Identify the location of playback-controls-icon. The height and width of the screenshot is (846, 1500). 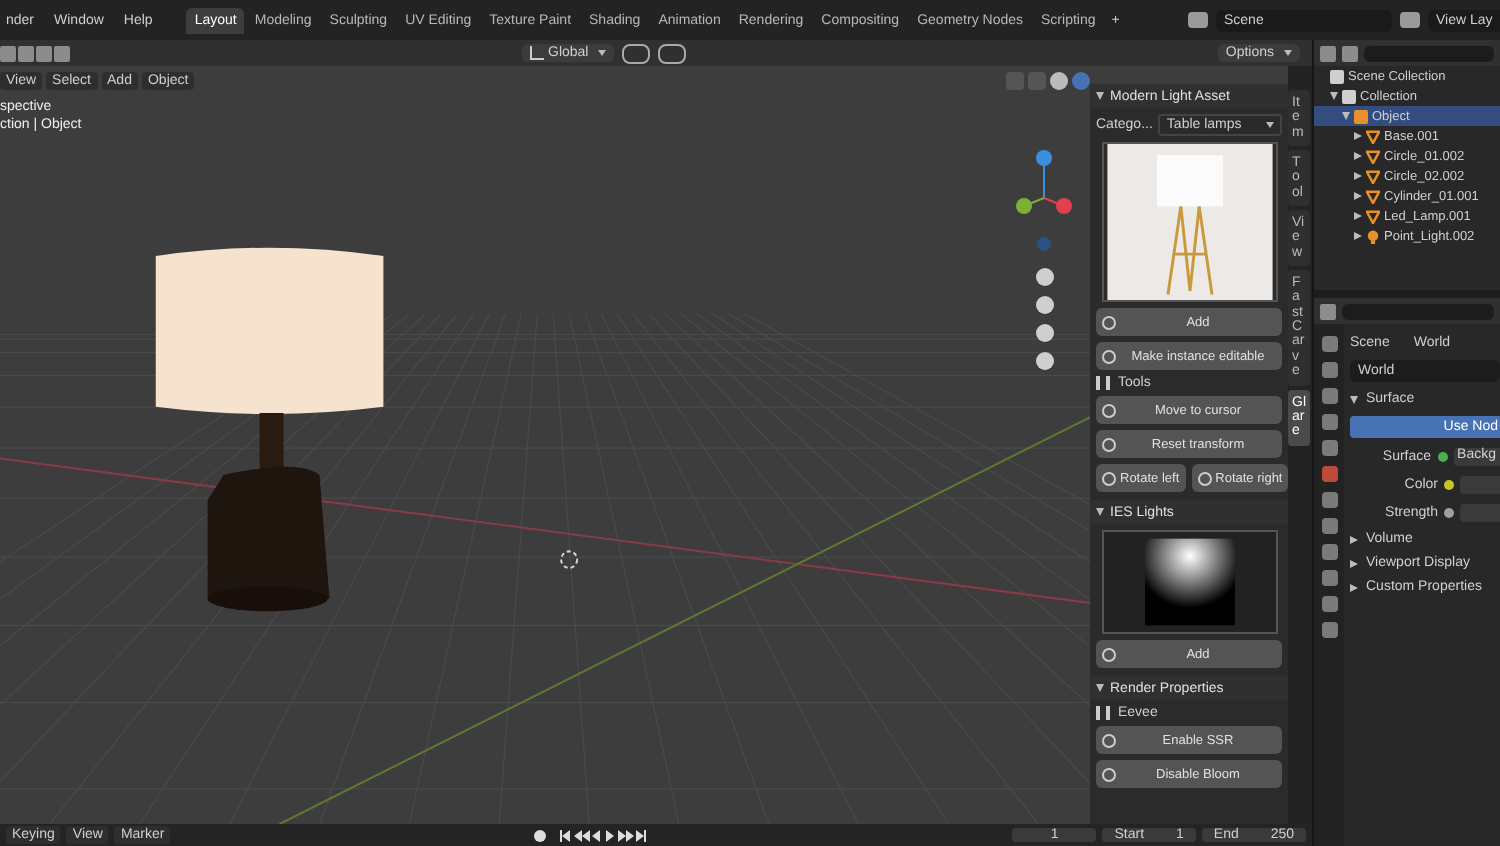
(591, 835).